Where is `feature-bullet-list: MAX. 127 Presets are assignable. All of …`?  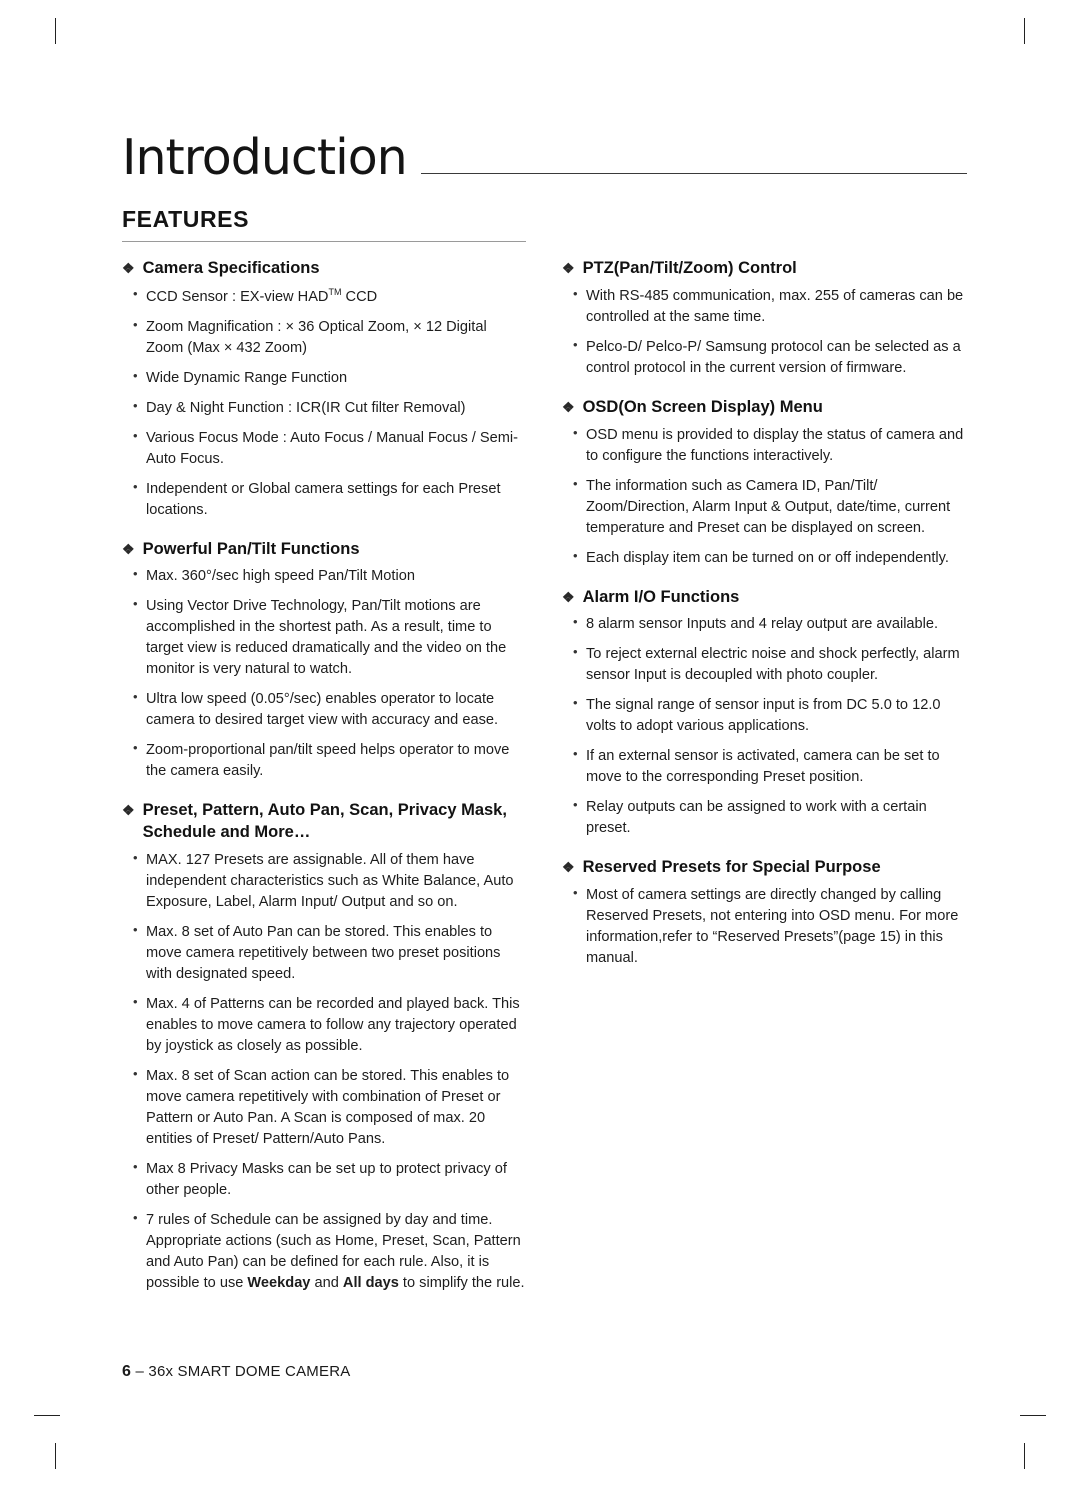
feature-bullet-list: MAX. 127 Presets are assignable. All of … is located at coordinates (329, 1071).